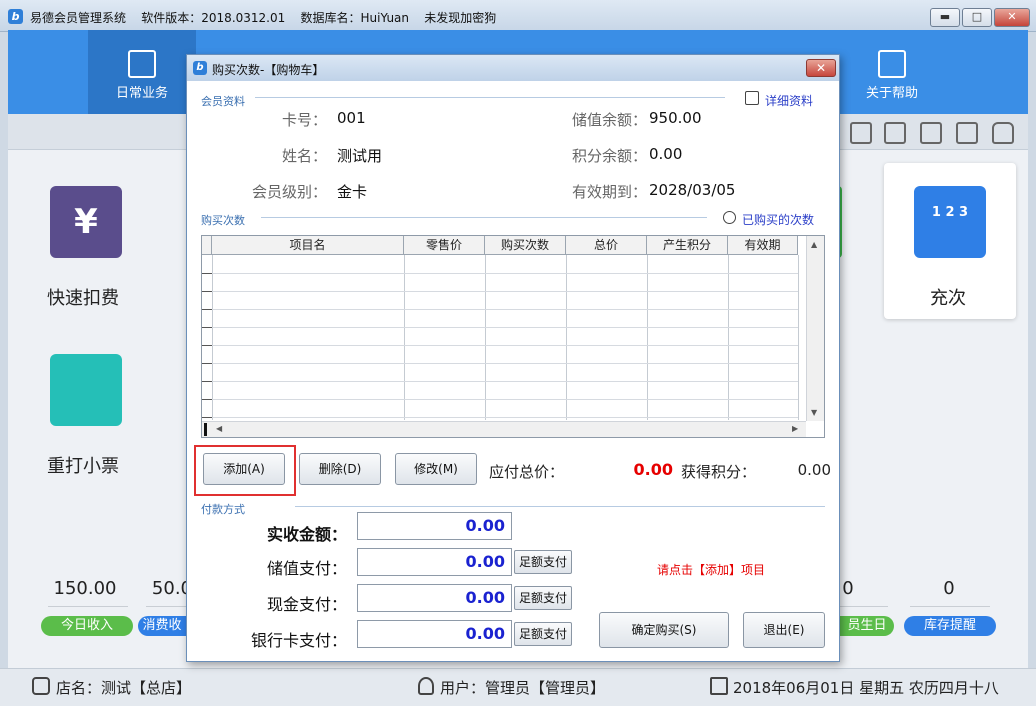 The width and height of the screenshot is (1036, 706). Describe the element at coordinates (895, 133) in the screenshot. I see `edit-list-icon` at that location.